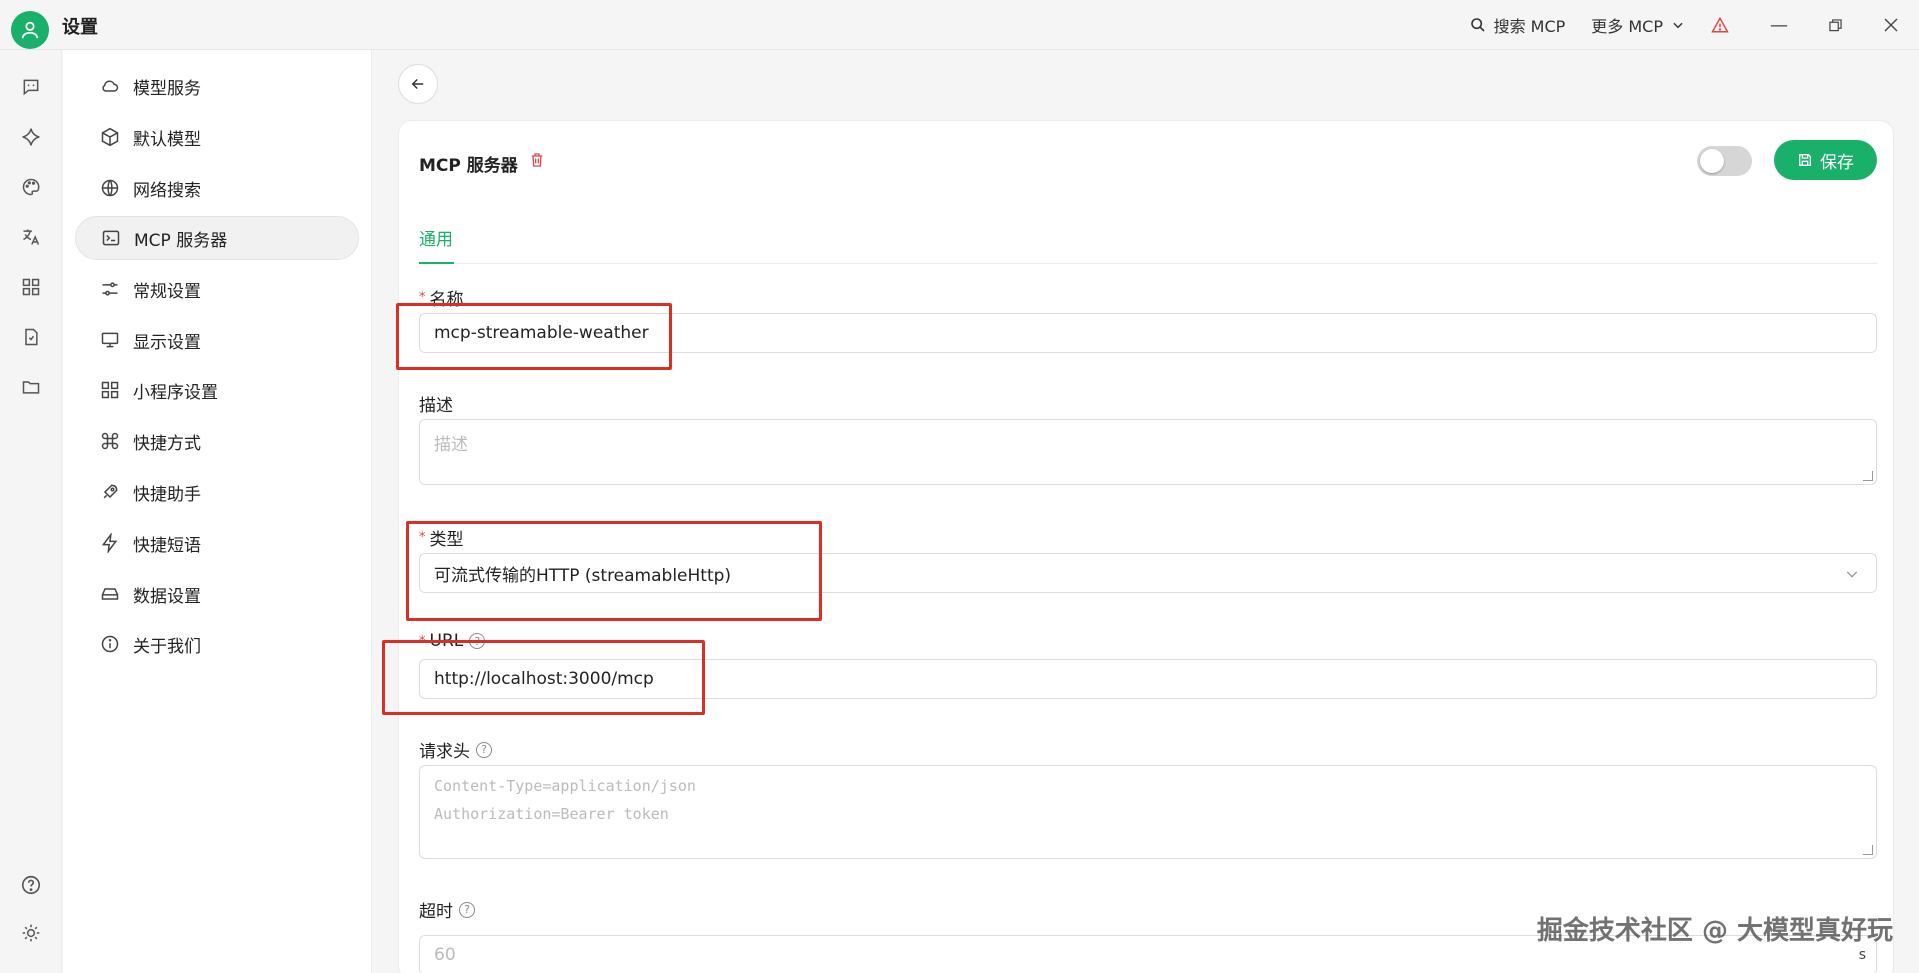  What do you see at coordinates (110, 340) in the screenshot?
I see `monitor-icon` at bounding box center [110, 340].